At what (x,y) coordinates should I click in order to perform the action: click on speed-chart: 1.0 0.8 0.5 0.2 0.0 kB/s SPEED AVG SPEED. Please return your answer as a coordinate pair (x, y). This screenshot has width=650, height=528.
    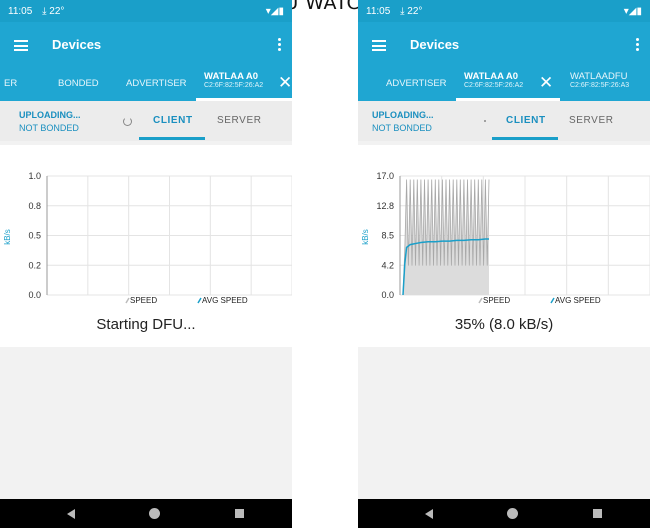
    Looking at the image, I should click on (147, 238).